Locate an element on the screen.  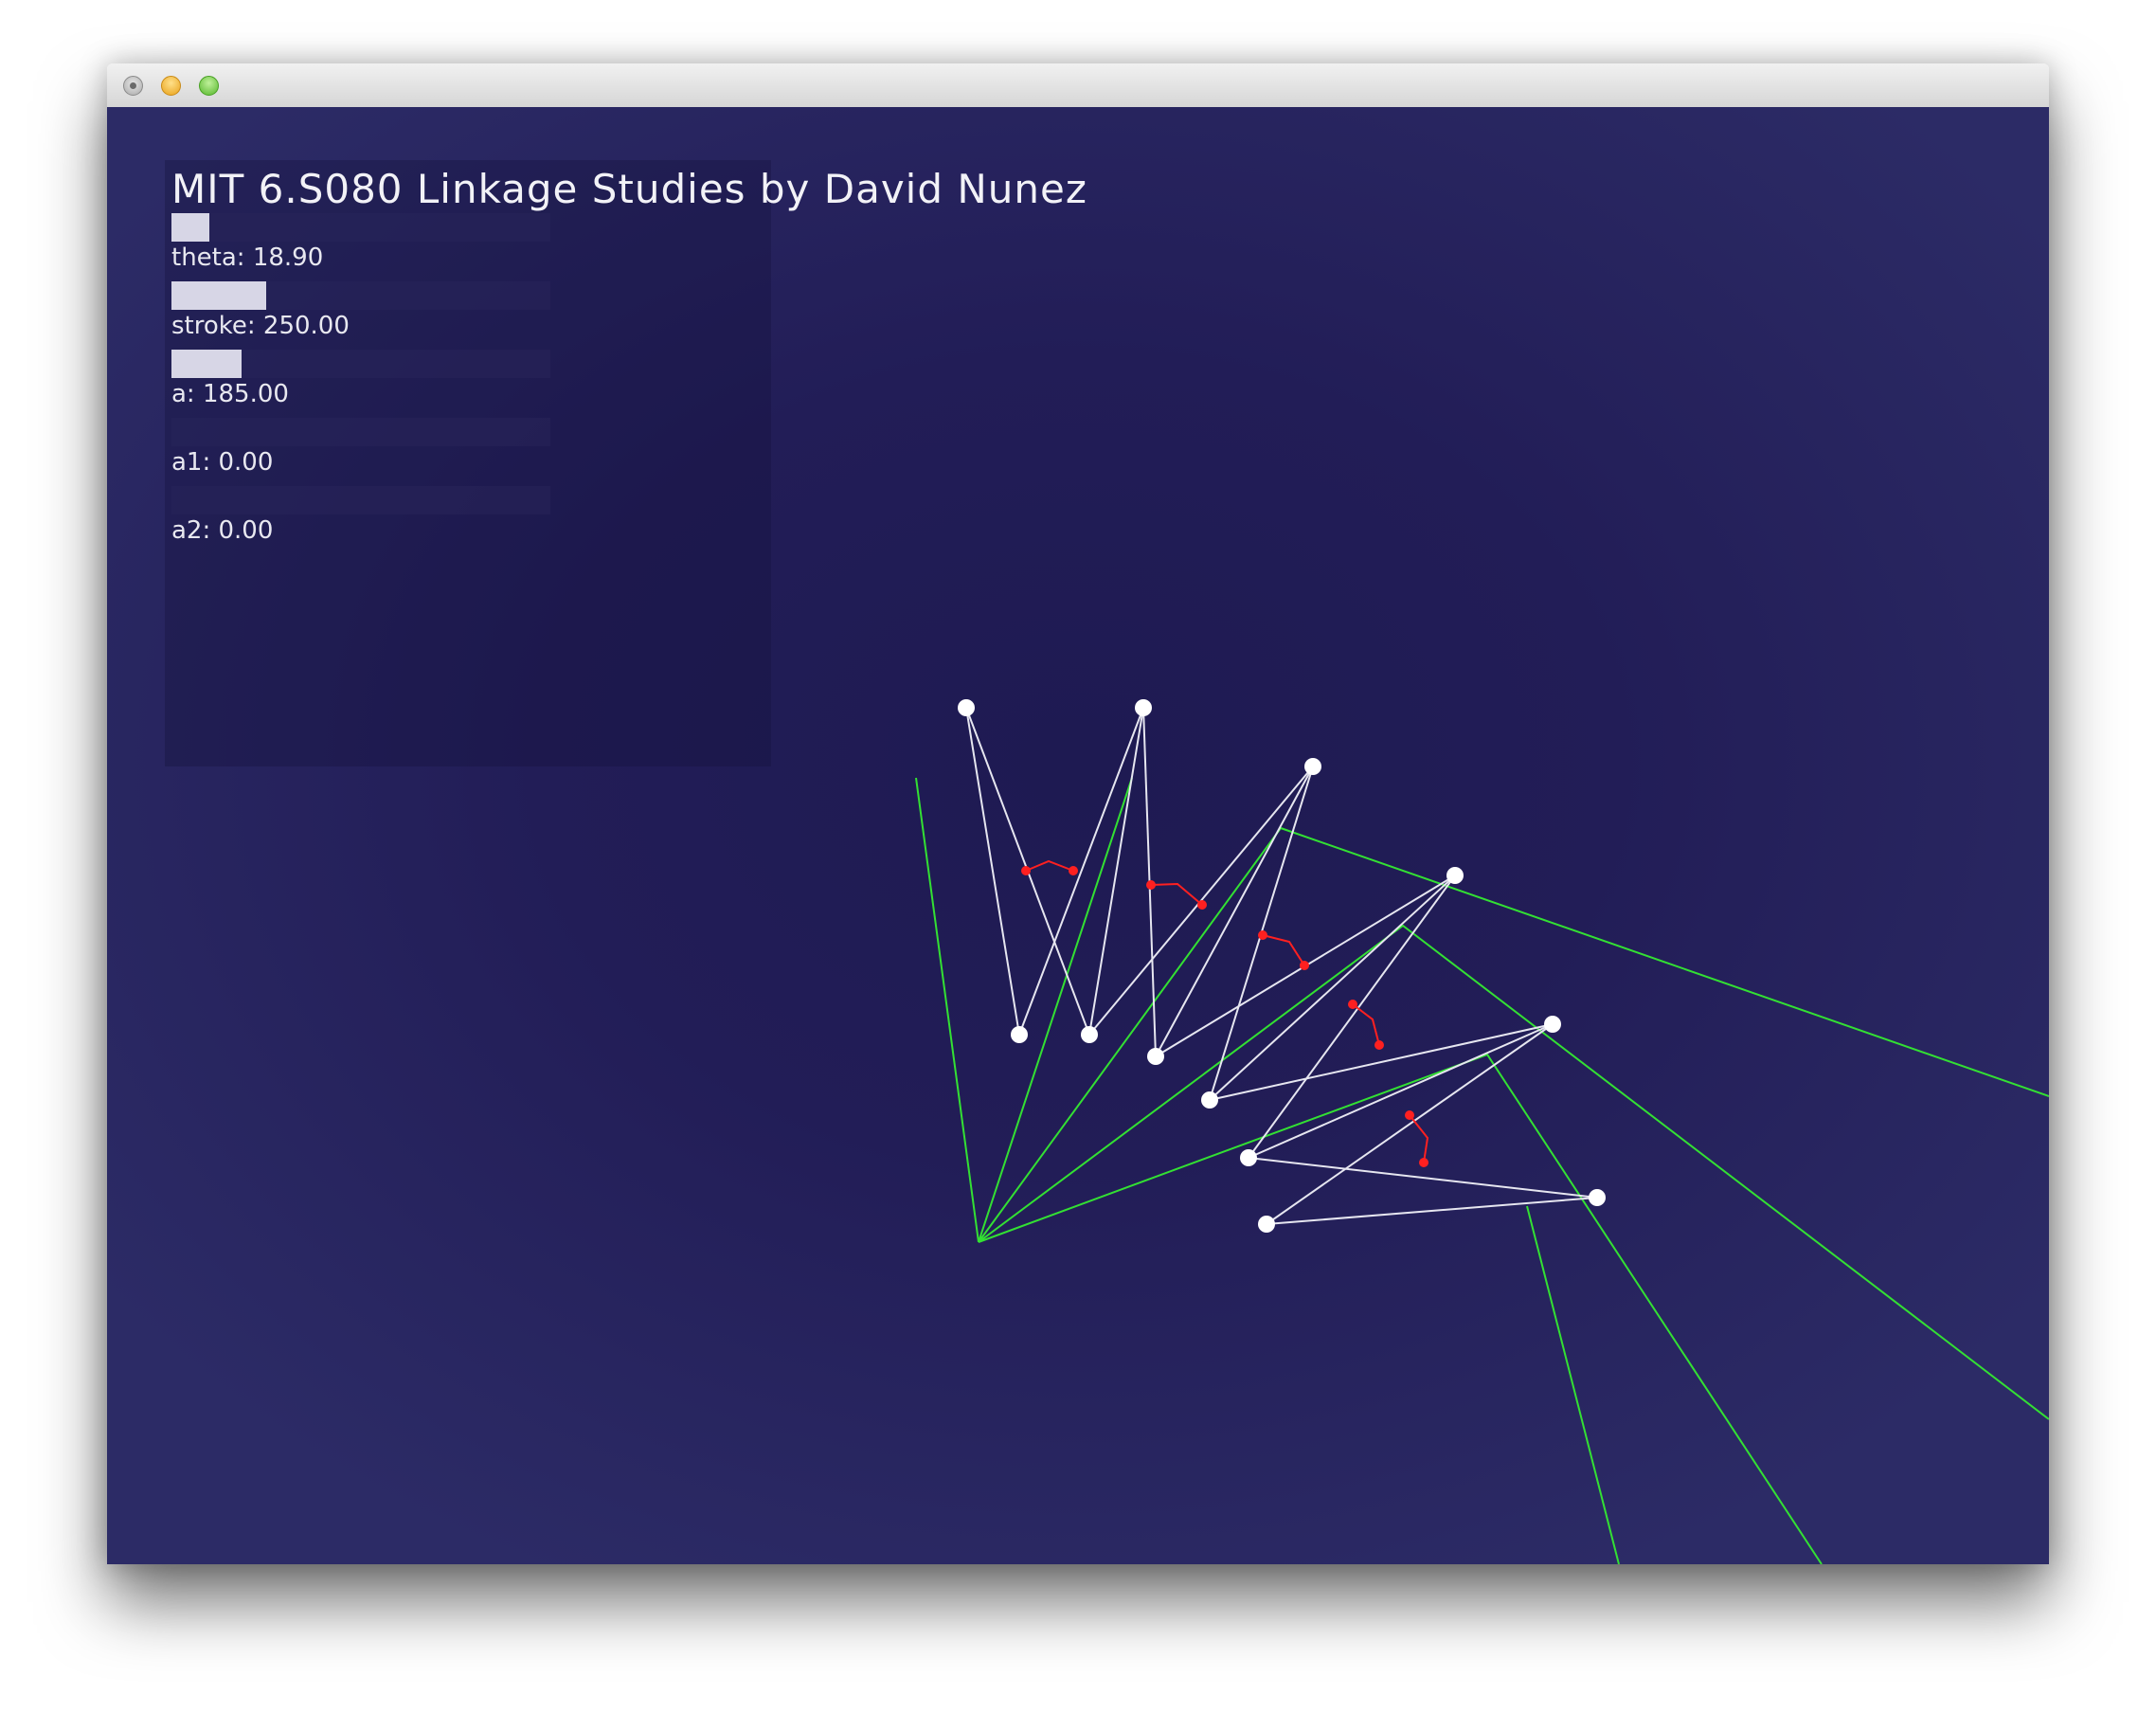
linkage-bars is located at coordinates (1282, 966).